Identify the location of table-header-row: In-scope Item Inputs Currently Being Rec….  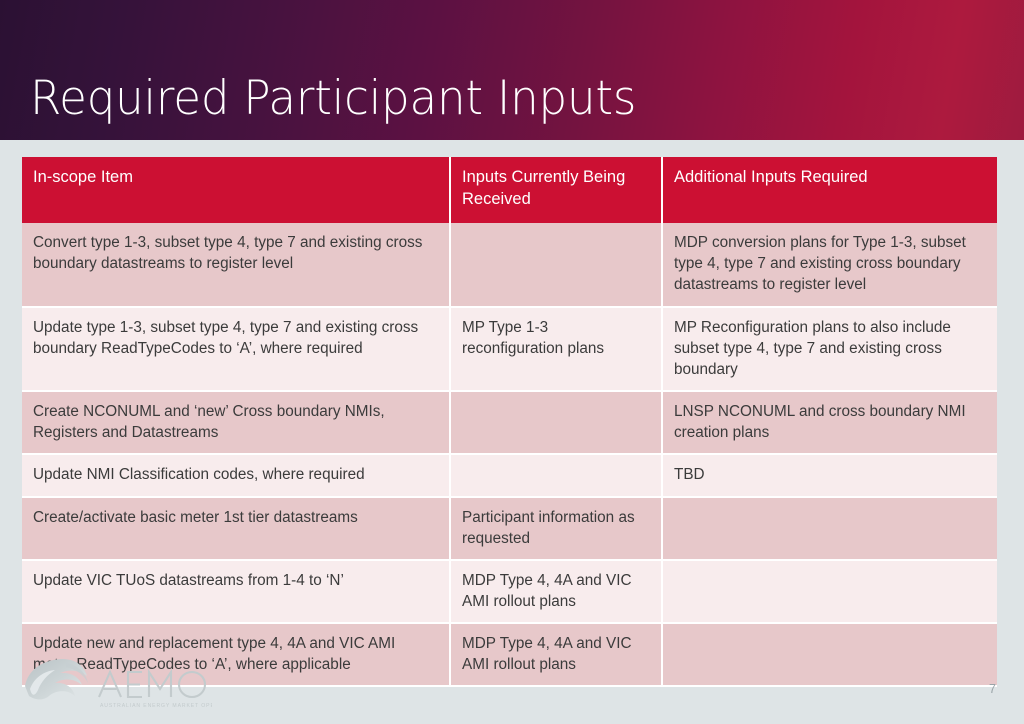
(509, 190).